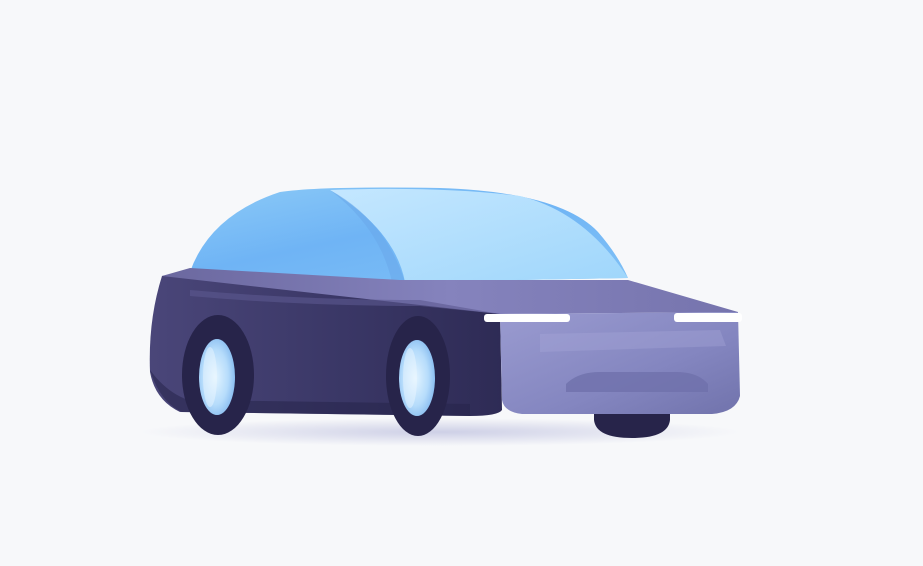 This screenshot has height=566, width=923. Describe the element at coordinates (218, 375) in the screenshot. I see `rear-wheel` at that location.